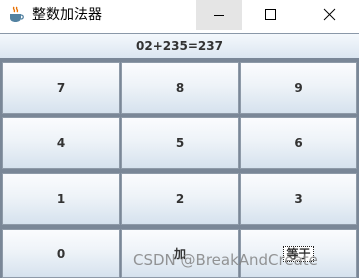  What do you see at coordinates (179, 15) in the screenshot?
I see `title-bar: 整数加法器` at bounding box center [179, 15].